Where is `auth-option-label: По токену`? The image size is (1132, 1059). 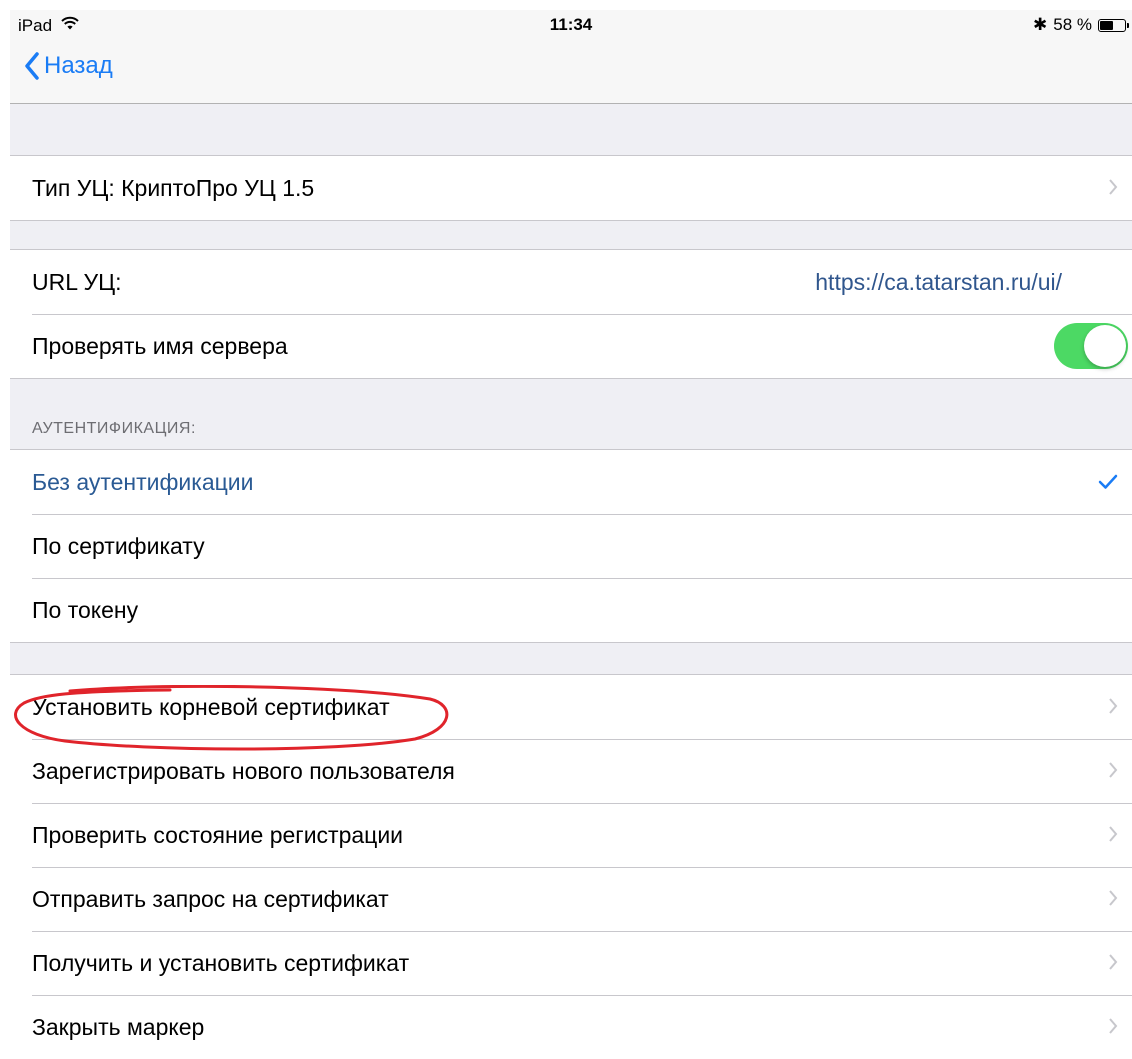
auth-option-label: По токену is located at coordinates (85, 609).